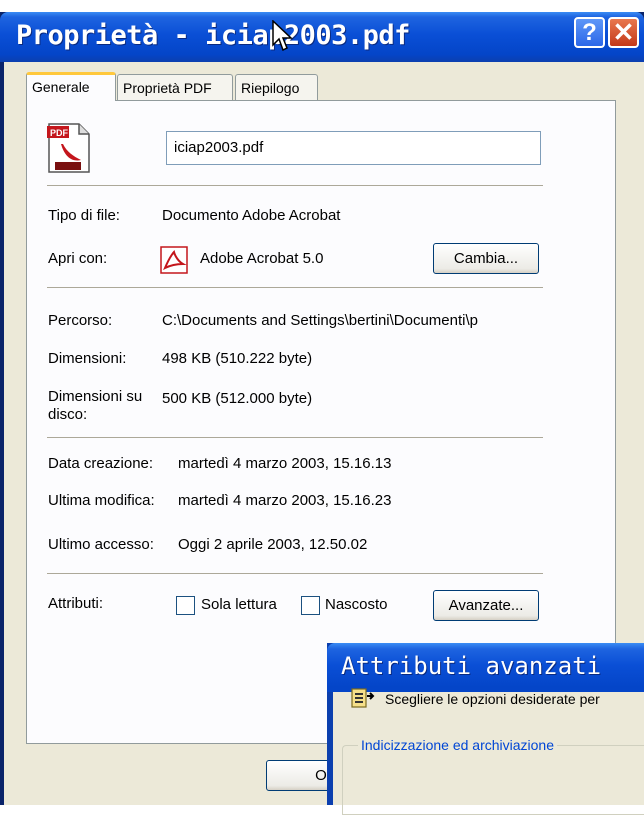 Image resolution: width=644 pixels, height=815 pixels. Describe the element at coordinates (285, 463) in the screenshot. I see `created-value: martedì 4 marzo 2003, 15.16.13` at that location.